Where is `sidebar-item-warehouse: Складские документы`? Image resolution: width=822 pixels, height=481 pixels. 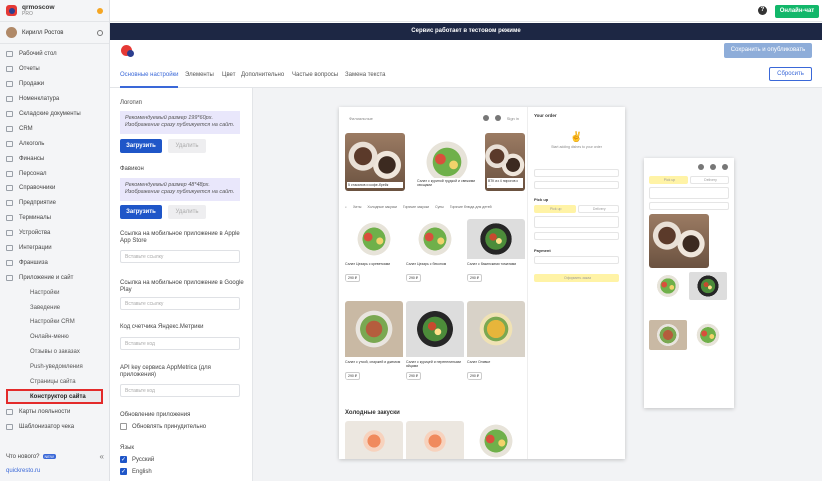 sidebar-item-warehouse: Складские документы is located at coordinates (54, 114).